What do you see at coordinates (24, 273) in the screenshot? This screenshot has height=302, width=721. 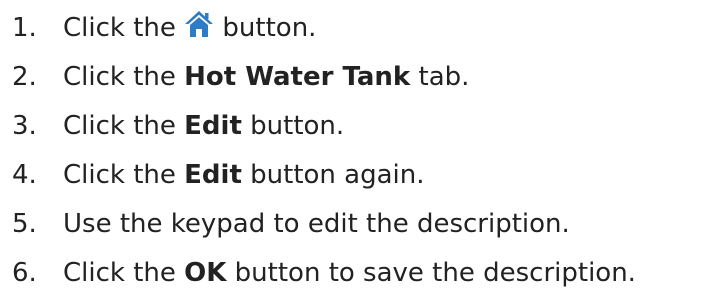 I see `step-number: 6.` at bounding box center [24, 273].